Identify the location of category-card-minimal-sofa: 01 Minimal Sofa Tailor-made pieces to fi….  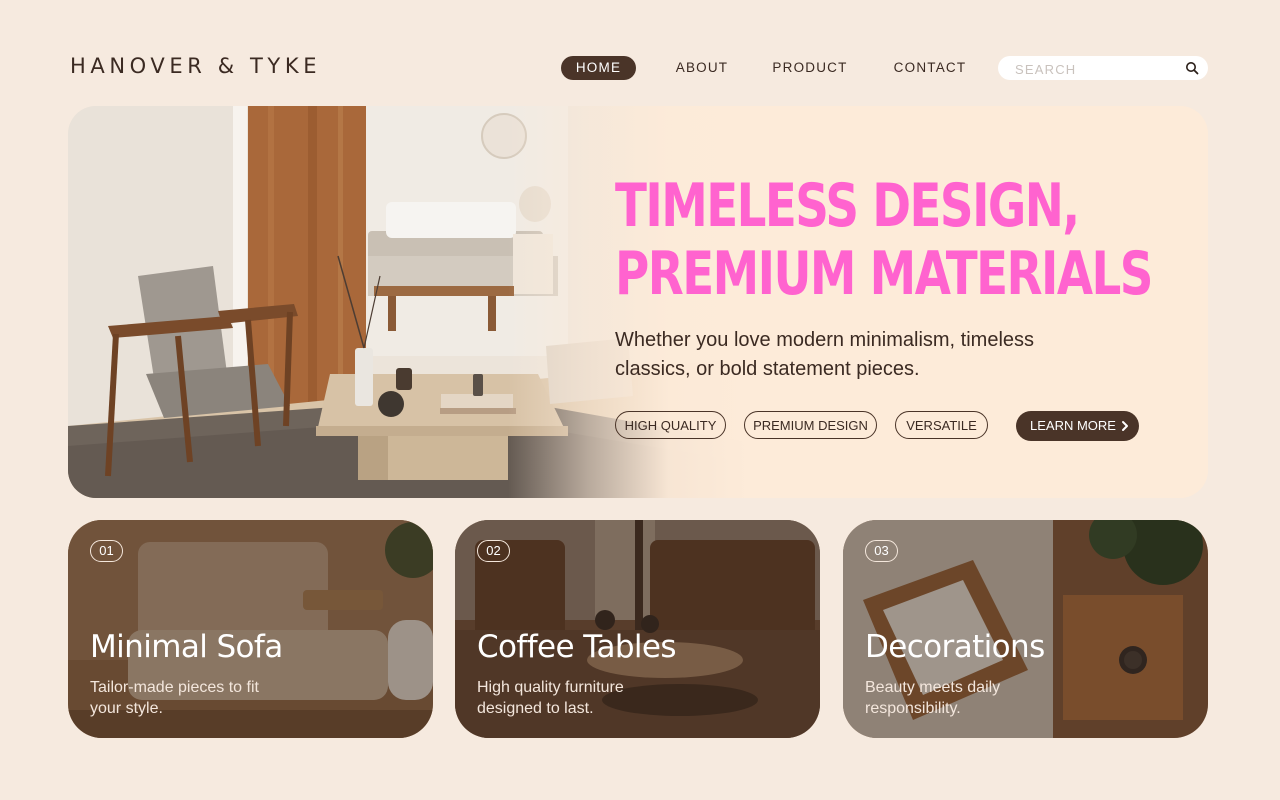
(250, 629).